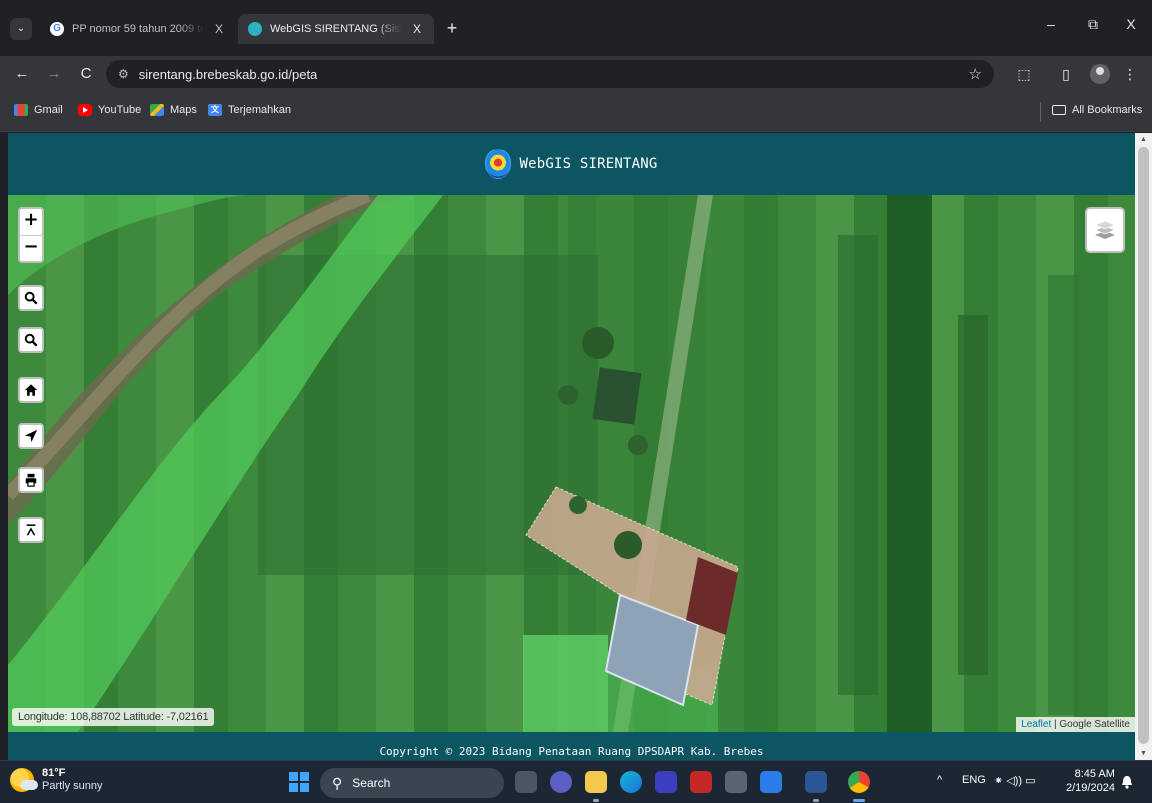 This screenshot has width=1152, height=803. I want to click on extensions-icon: ⬚, so click(1024, 74).